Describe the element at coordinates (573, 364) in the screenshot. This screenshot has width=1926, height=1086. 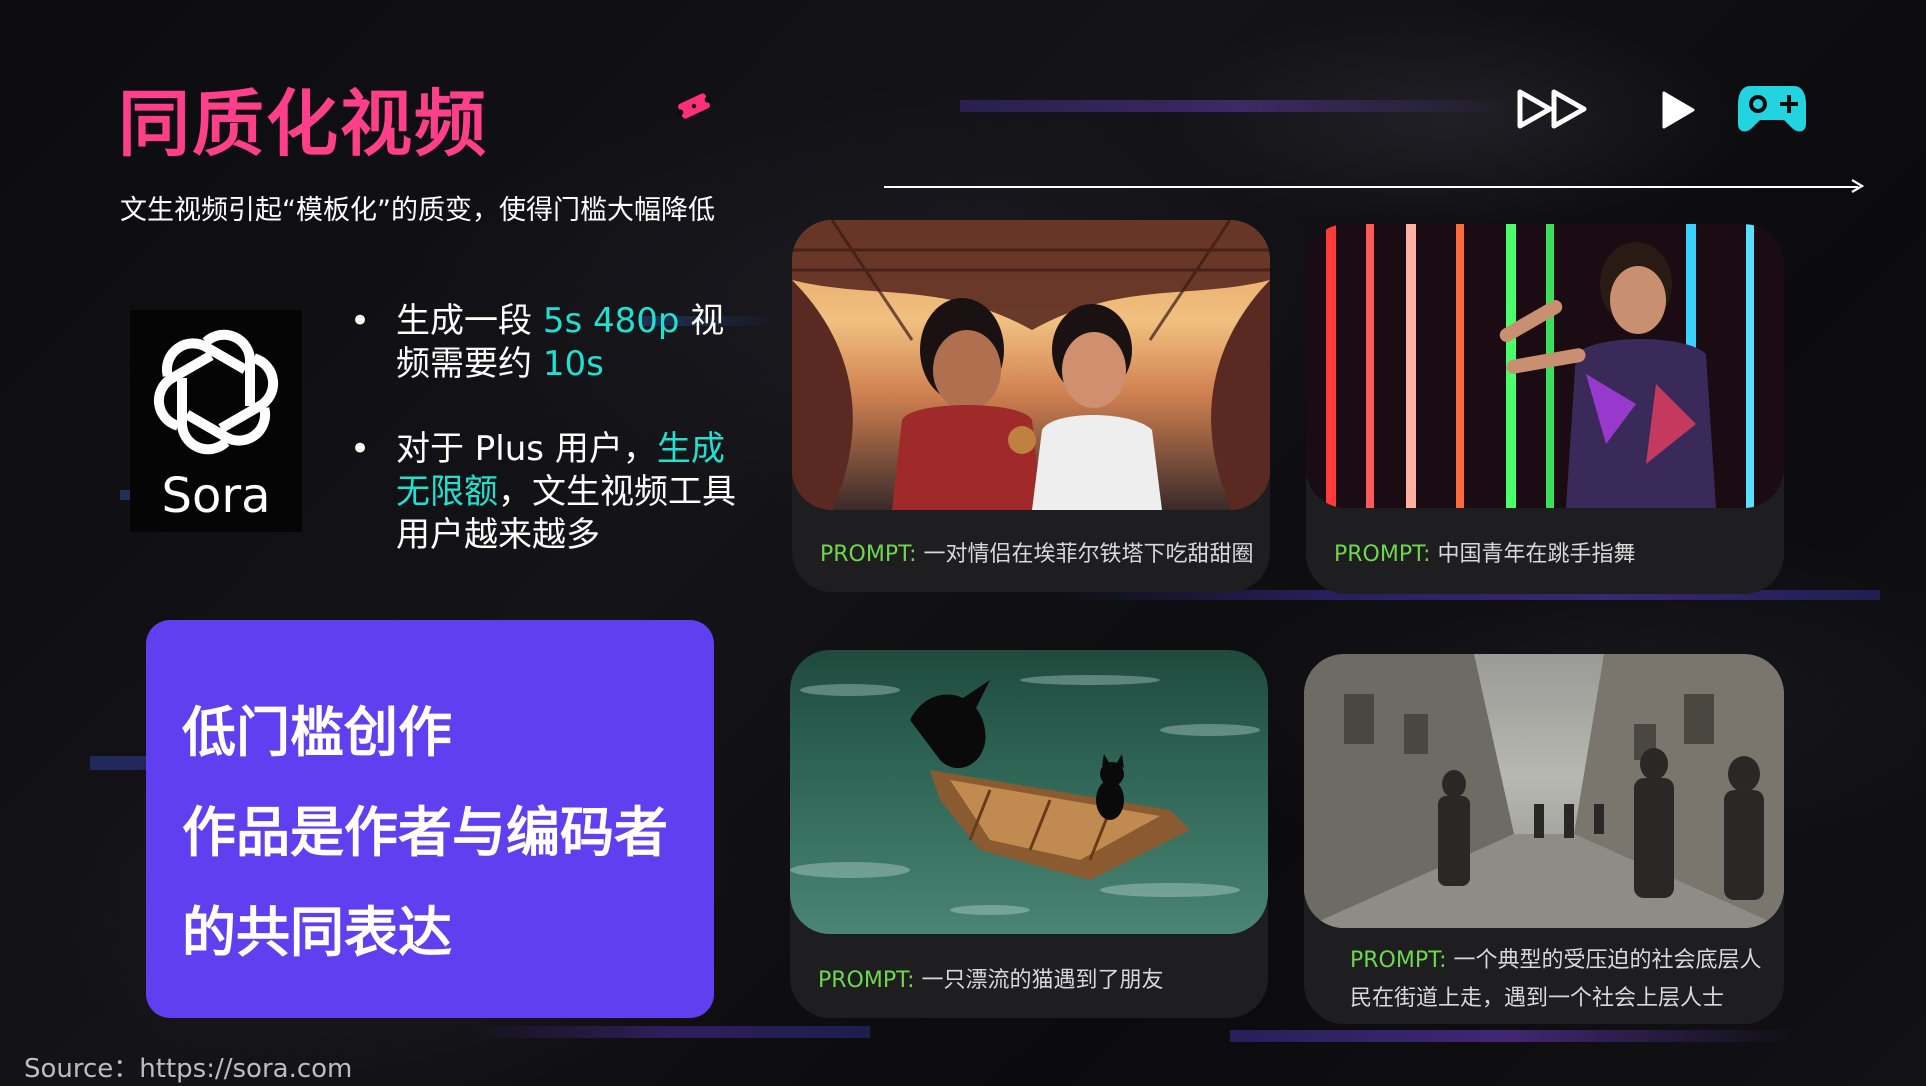
I see `bullet-highlight: 10s` at that location.